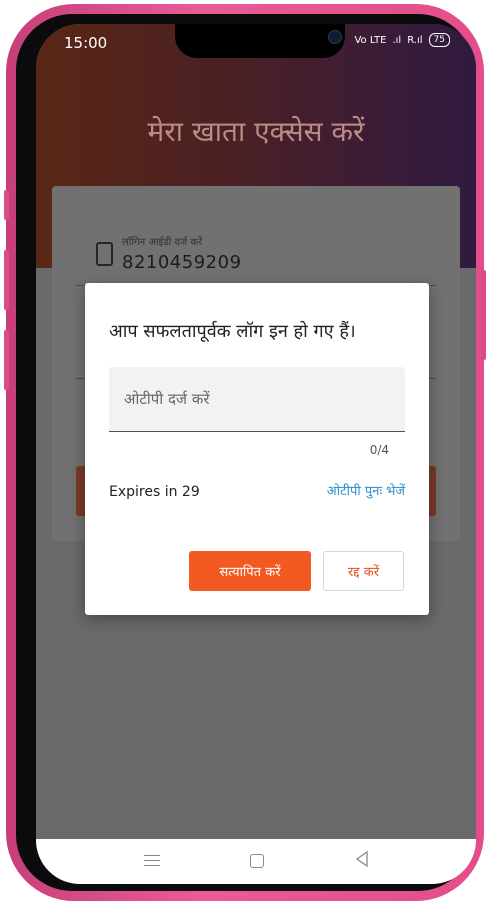 This screenshot has width=490, height=905. What do you see at coordinates (152, 862) in the screenshot?
I see `menu-icon` at bounding box center [152, 862].